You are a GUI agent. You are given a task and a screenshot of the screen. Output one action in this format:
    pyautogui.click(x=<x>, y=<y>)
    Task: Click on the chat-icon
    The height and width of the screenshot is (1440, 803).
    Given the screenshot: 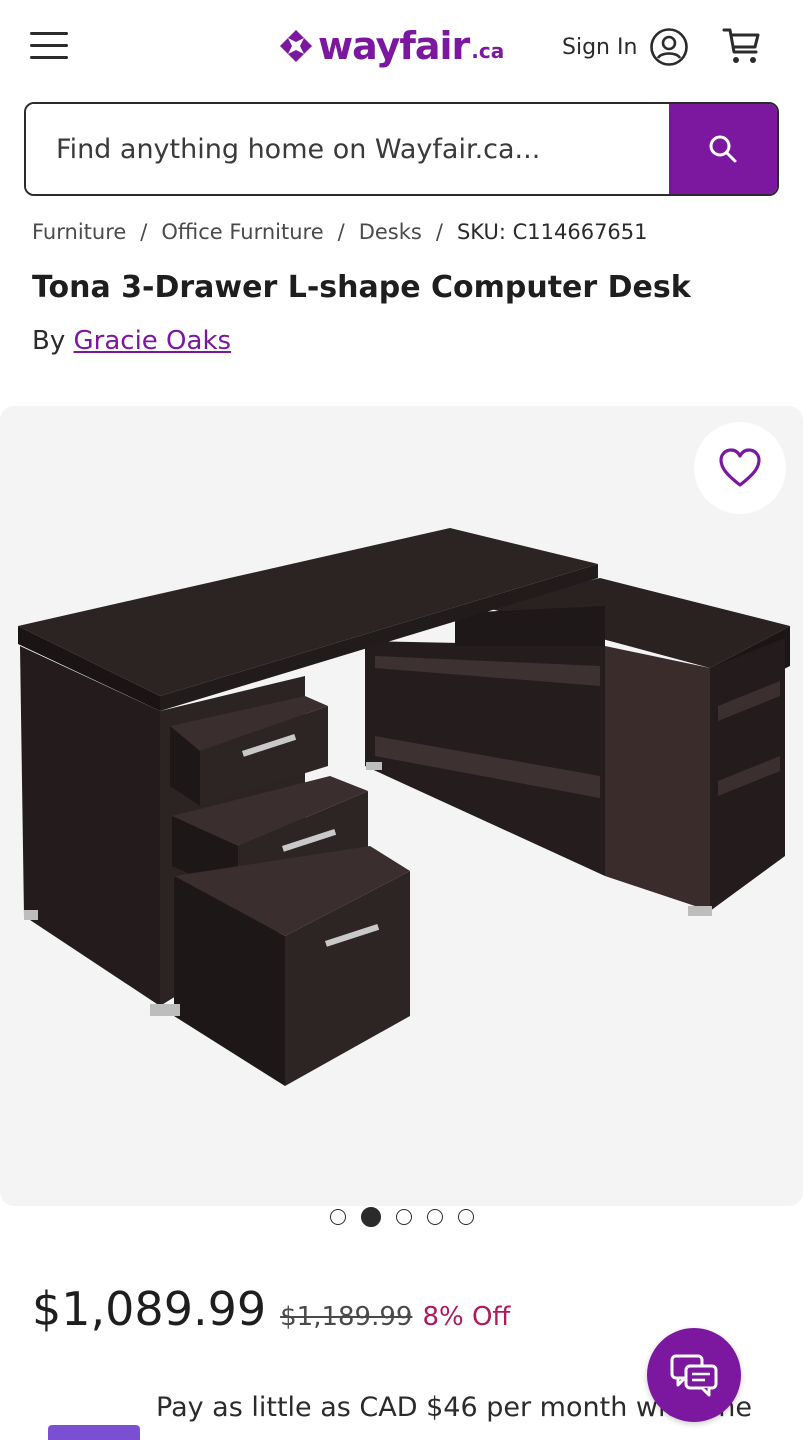 What is the action you would take?
    pyautogui.click(x=694, y=1375)
    